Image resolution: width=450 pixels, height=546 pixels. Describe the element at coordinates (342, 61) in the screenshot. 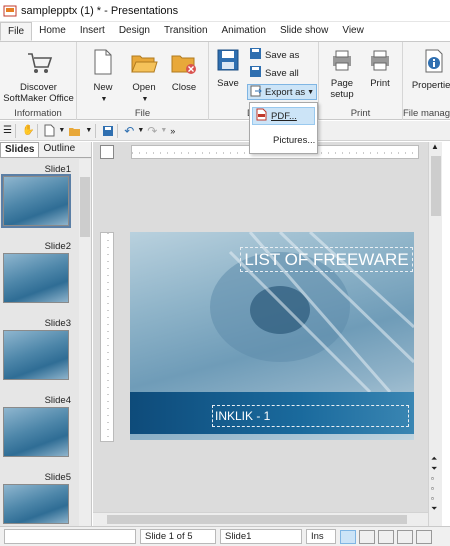

I see `page-setup-icon` at that location.